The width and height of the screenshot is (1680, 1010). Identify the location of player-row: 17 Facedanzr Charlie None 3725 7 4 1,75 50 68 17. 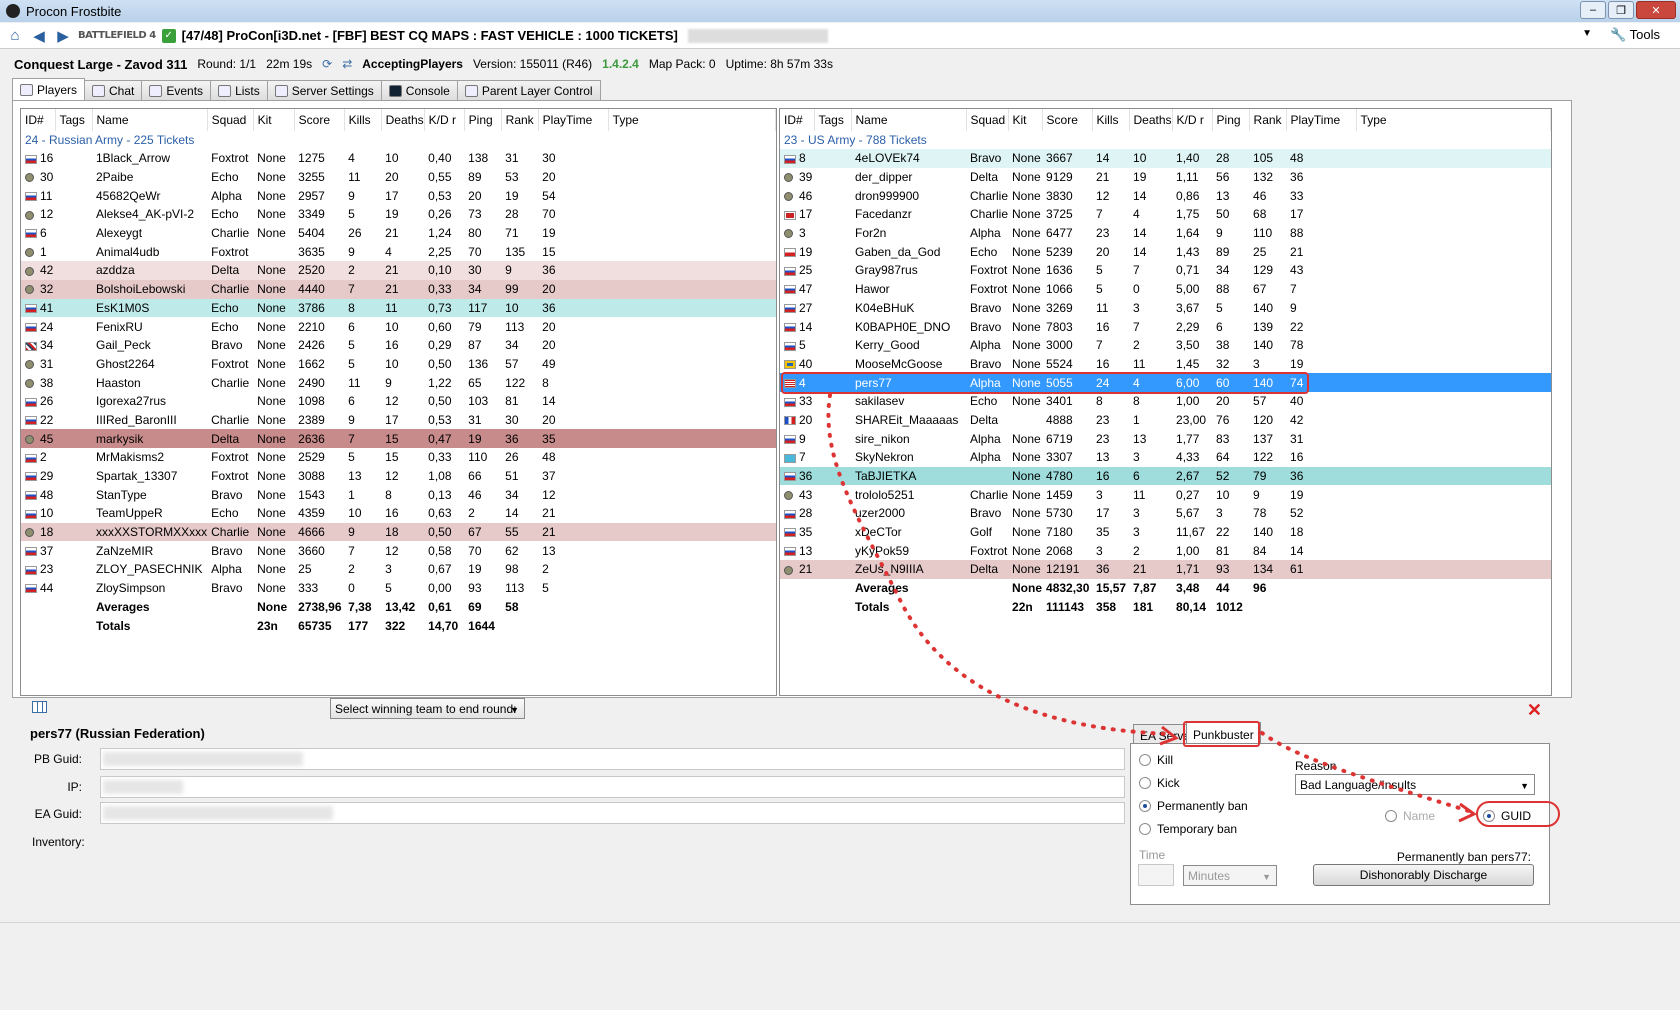
(1165, 214).